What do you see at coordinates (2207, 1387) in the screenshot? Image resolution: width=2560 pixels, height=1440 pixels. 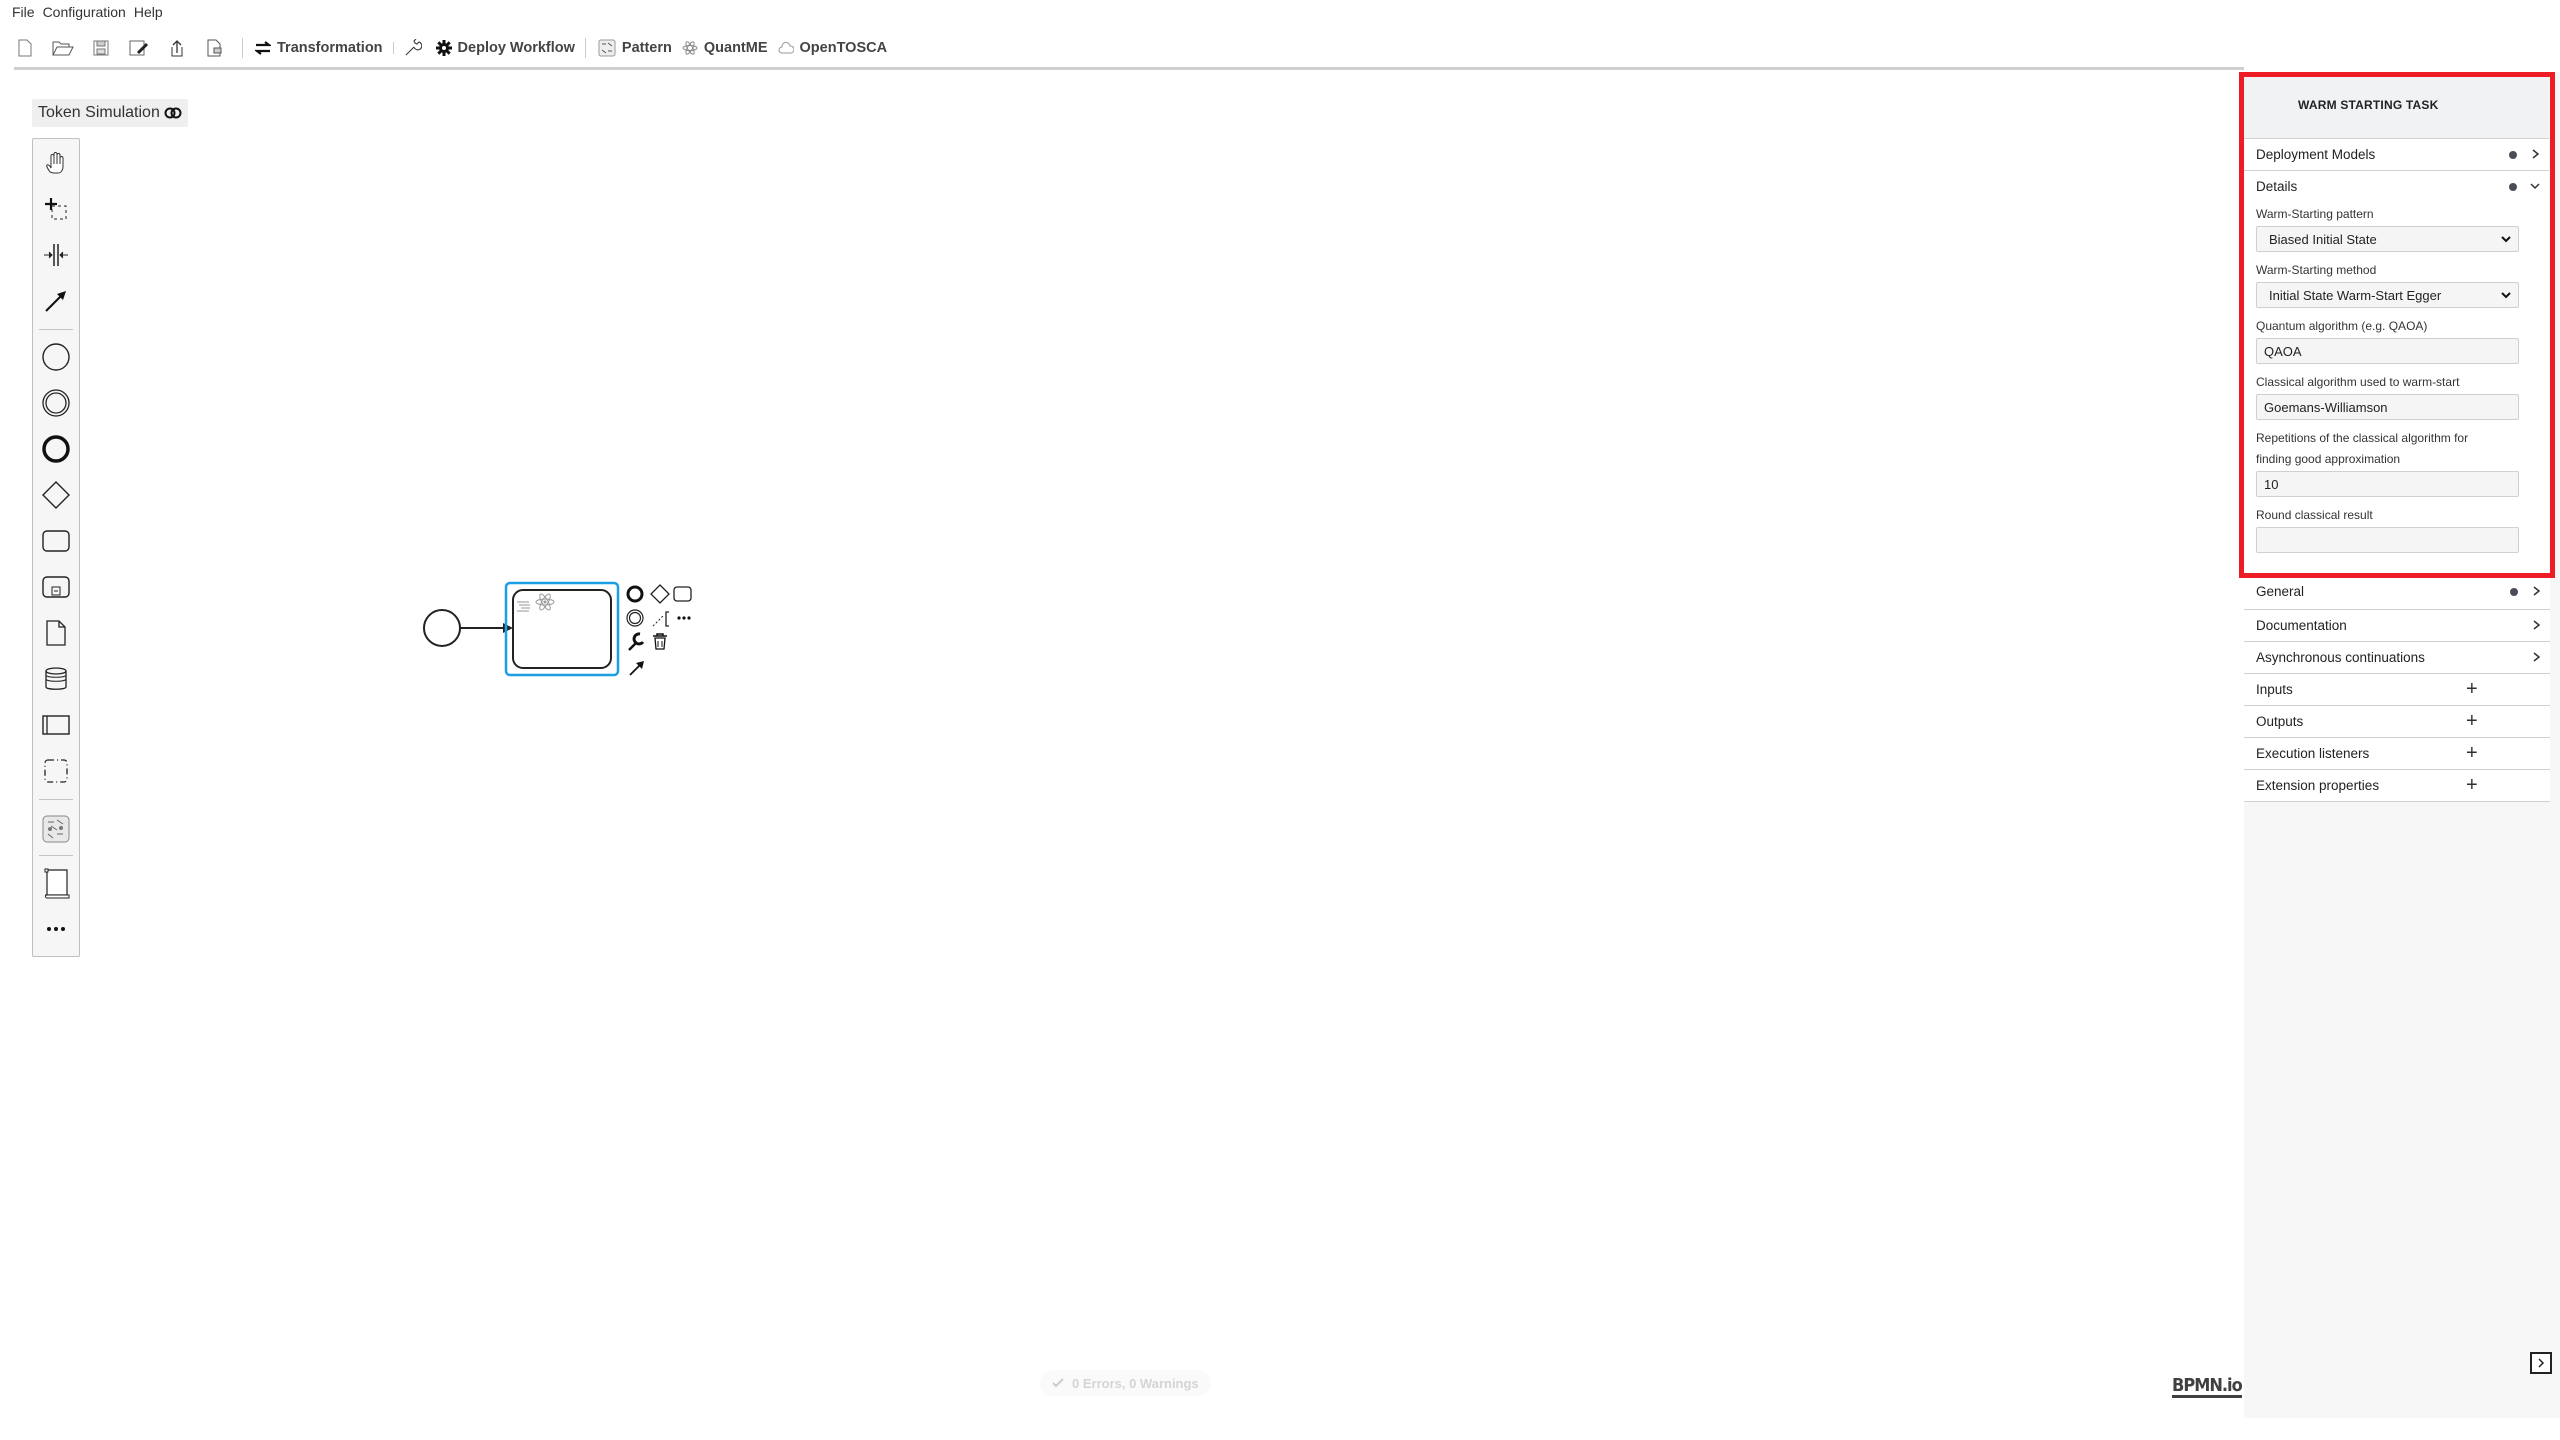 I see `bpmn-io-logo: BPMN.io` at bounding box center [2207, 1387].